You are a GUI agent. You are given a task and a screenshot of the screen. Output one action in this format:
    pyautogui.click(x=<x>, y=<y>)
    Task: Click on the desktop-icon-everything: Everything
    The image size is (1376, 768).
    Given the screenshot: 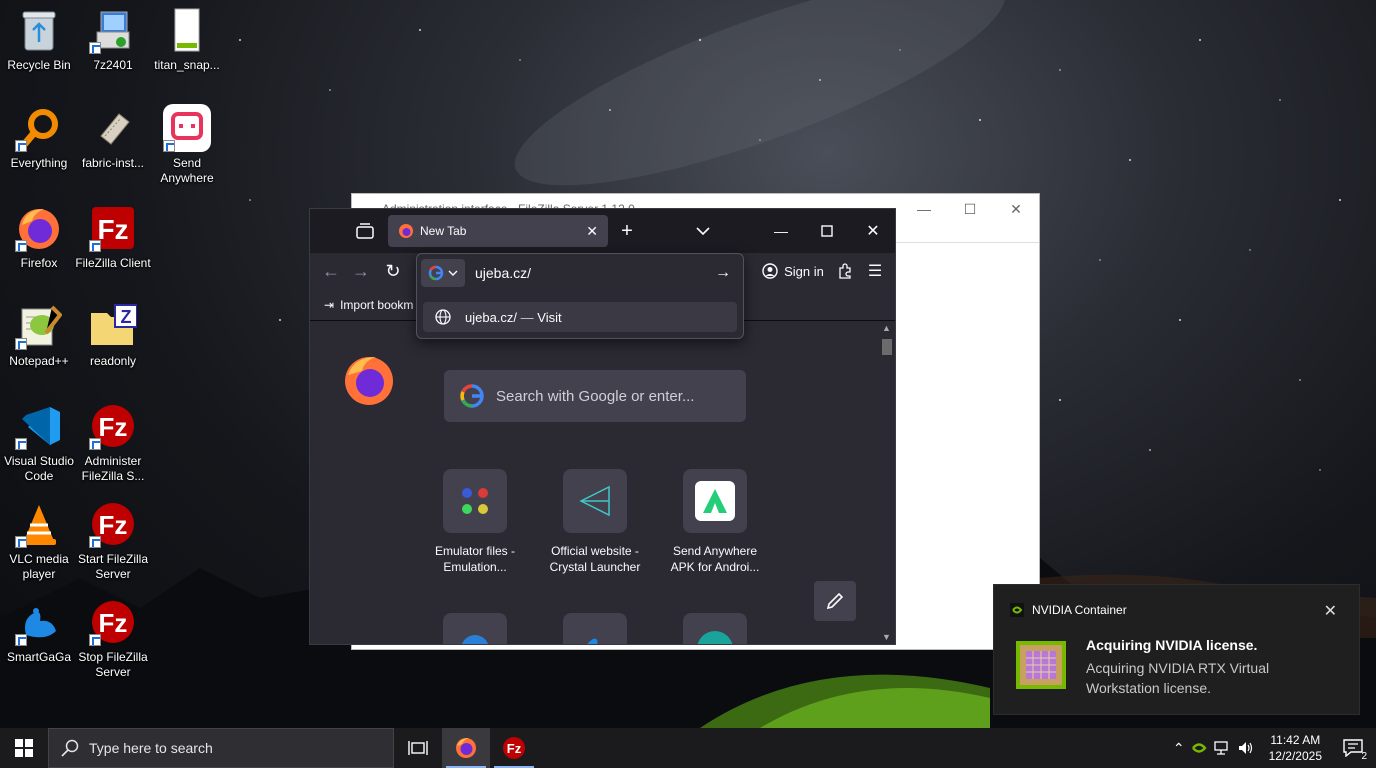 What is the action you would take?
    pyautogui.click(x=39, y=137)
    